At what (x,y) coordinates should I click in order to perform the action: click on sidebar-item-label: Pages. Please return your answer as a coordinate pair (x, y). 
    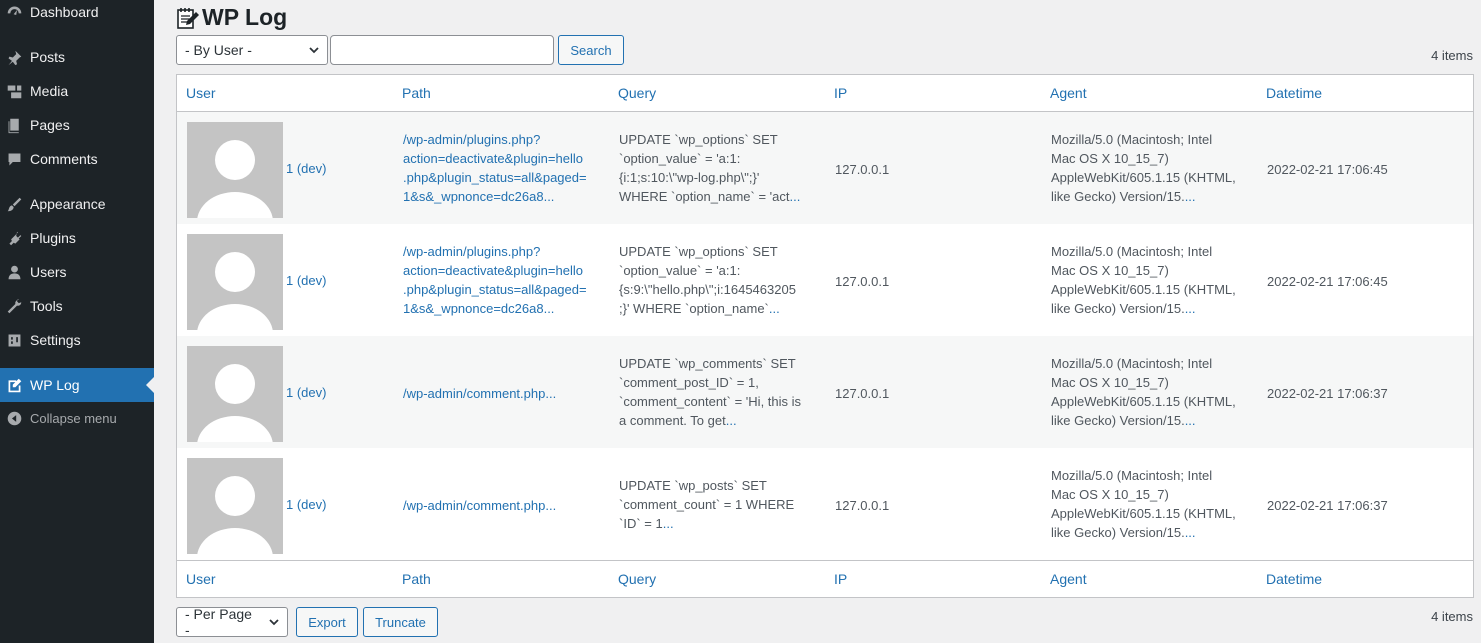
    Looking at the image, I should click on (50, 125).